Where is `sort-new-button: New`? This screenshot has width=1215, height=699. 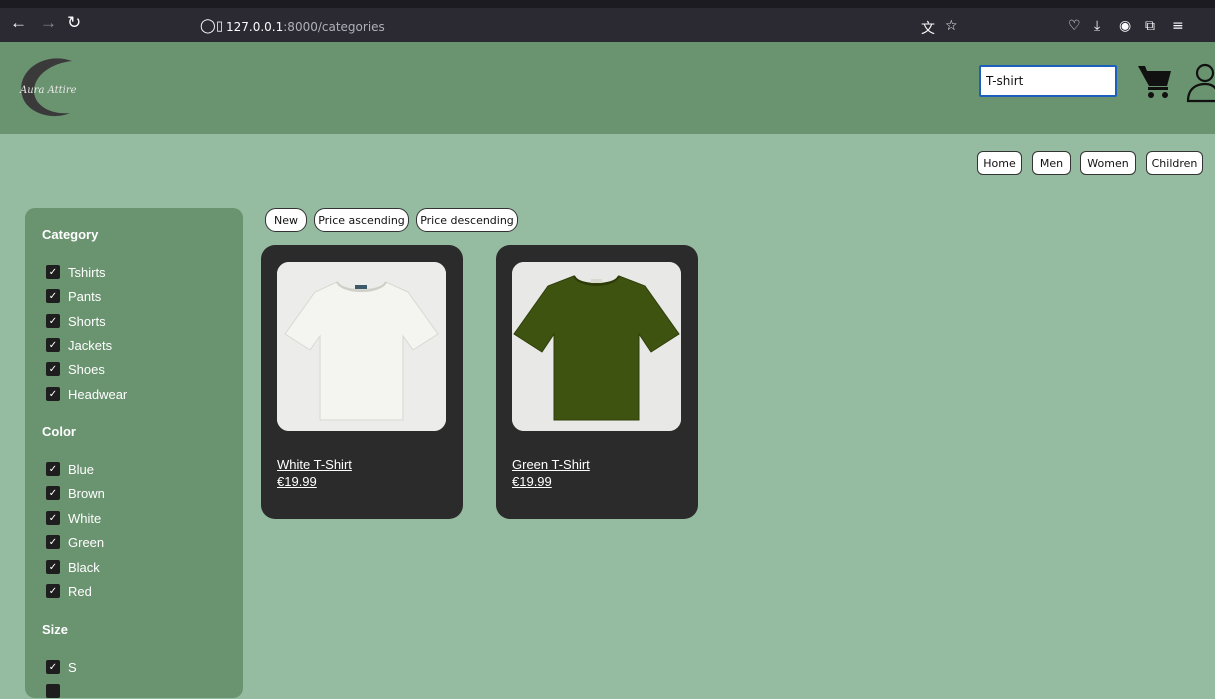
sort-new-button: New is located at coordinates (286, 220).